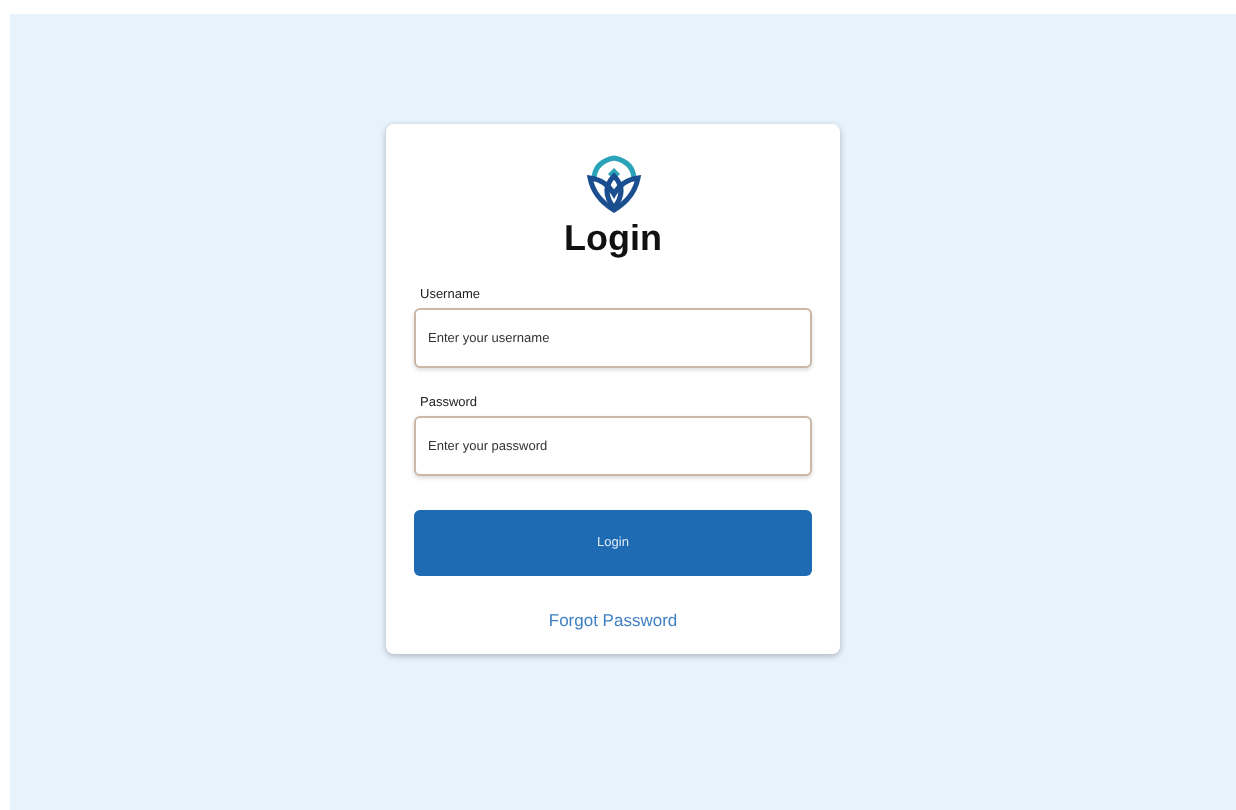 This screenshot has width=1236, height=810. I want to click on lotus-logo-icon, so click(613, 184).